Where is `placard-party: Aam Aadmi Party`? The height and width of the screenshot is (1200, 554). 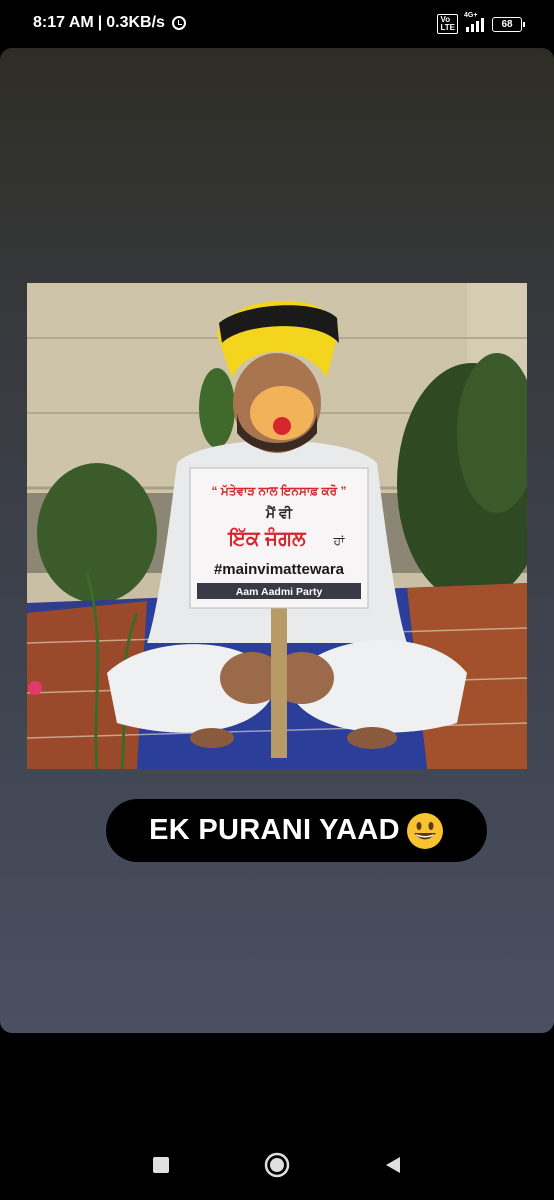
placard-party: Aam Aadmi Party is located at coordinates (279, 592).